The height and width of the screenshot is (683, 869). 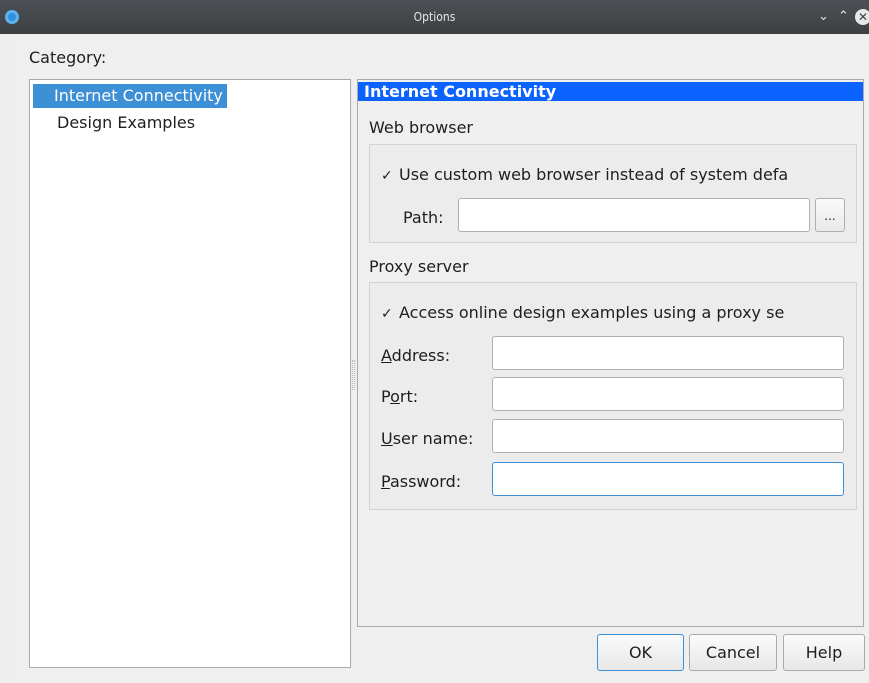 I want to click on address-label: Address:, so click(x=416, y=355).